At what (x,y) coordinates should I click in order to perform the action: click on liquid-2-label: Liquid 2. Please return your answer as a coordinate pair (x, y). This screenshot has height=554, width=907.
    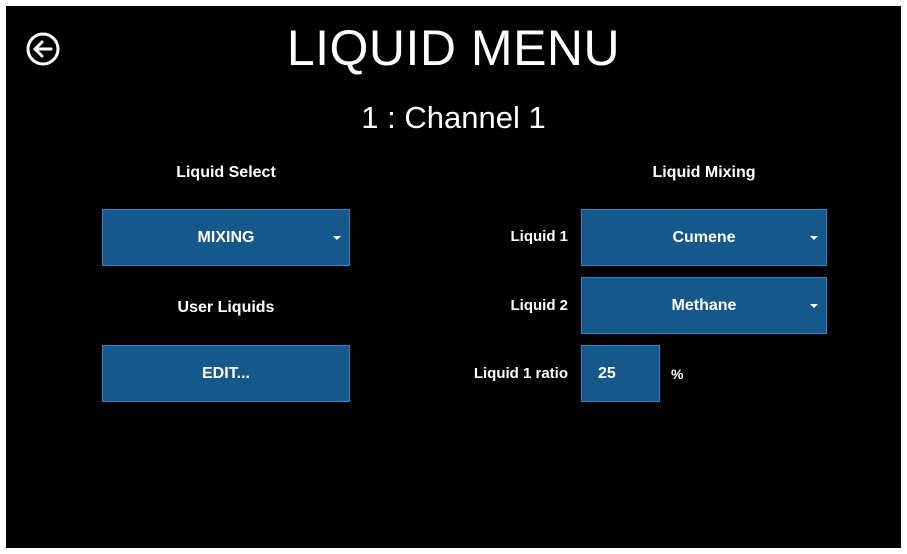
    Looking at the image, I should click on (539, 305).